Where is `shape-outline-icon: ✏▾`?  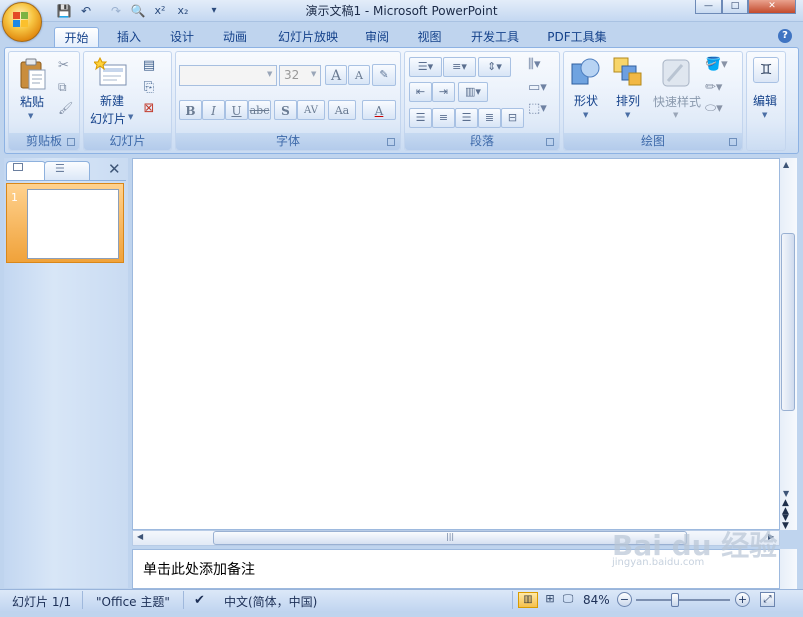
shape-outline-icon: ✏▾ is located at coordinates (713, 87).